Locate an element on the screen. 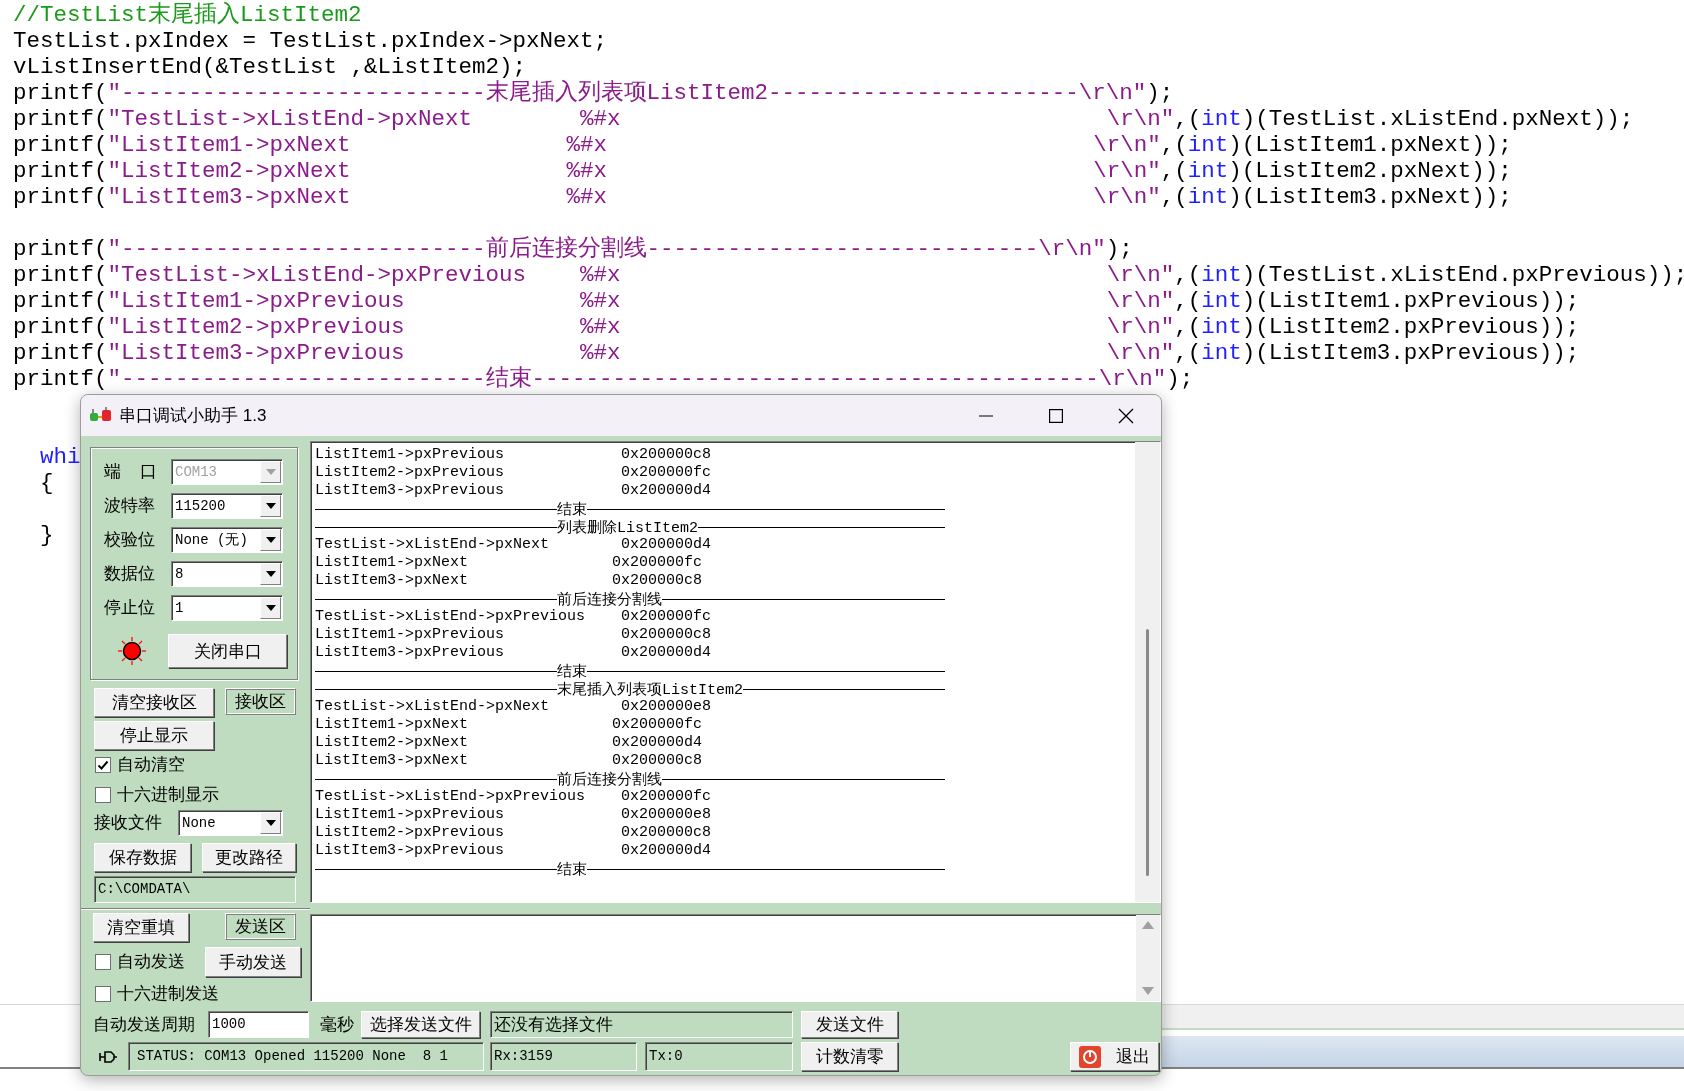  exit-button: 退出 is located at coordinates (1114, 1056).